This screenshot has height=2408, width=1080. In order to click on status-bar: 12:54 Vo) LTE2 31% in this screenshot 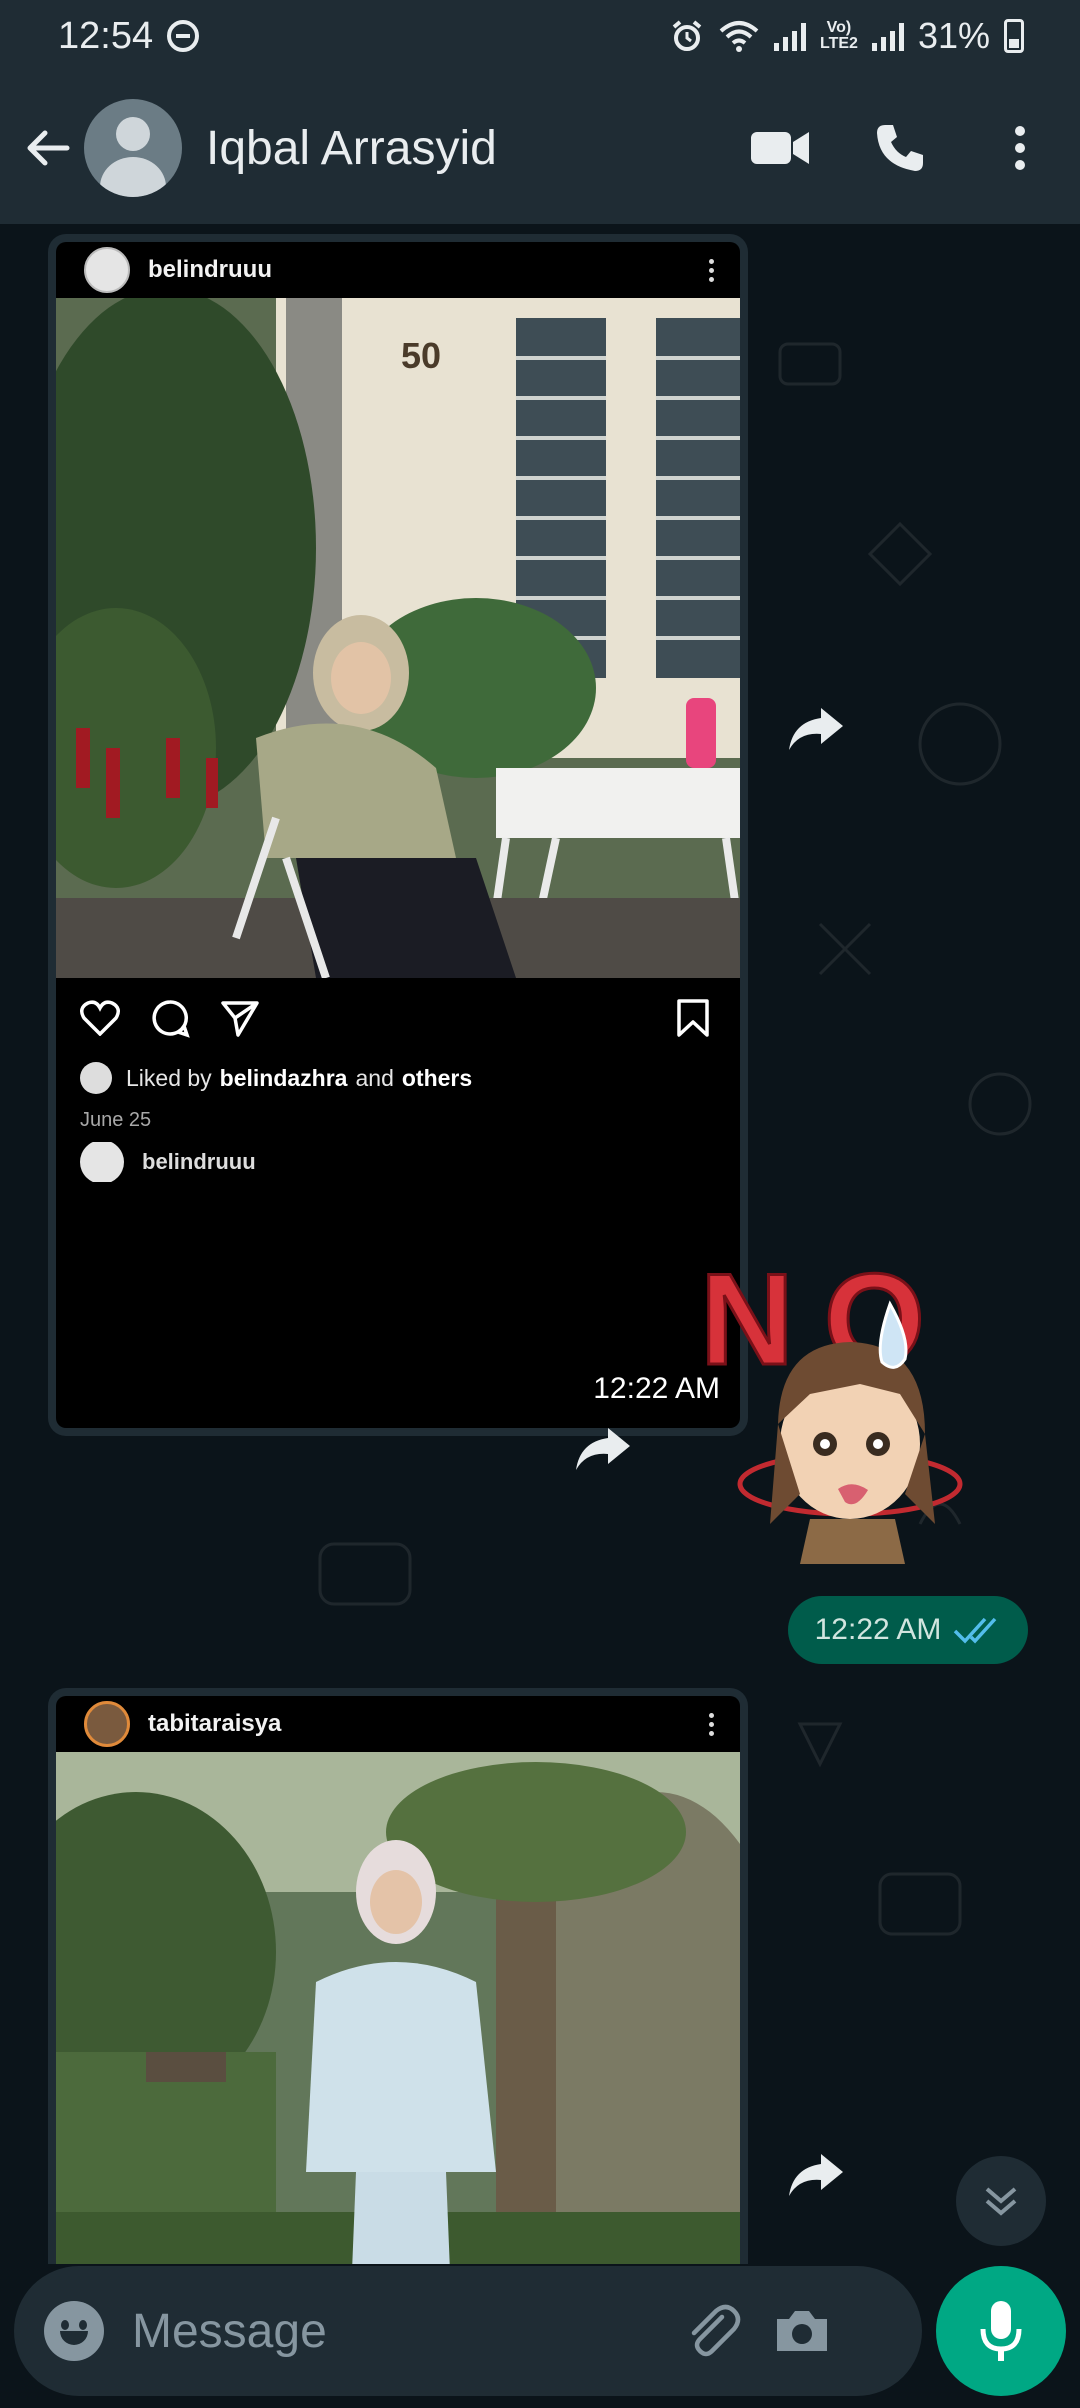, I will do `click(540, 36)`.